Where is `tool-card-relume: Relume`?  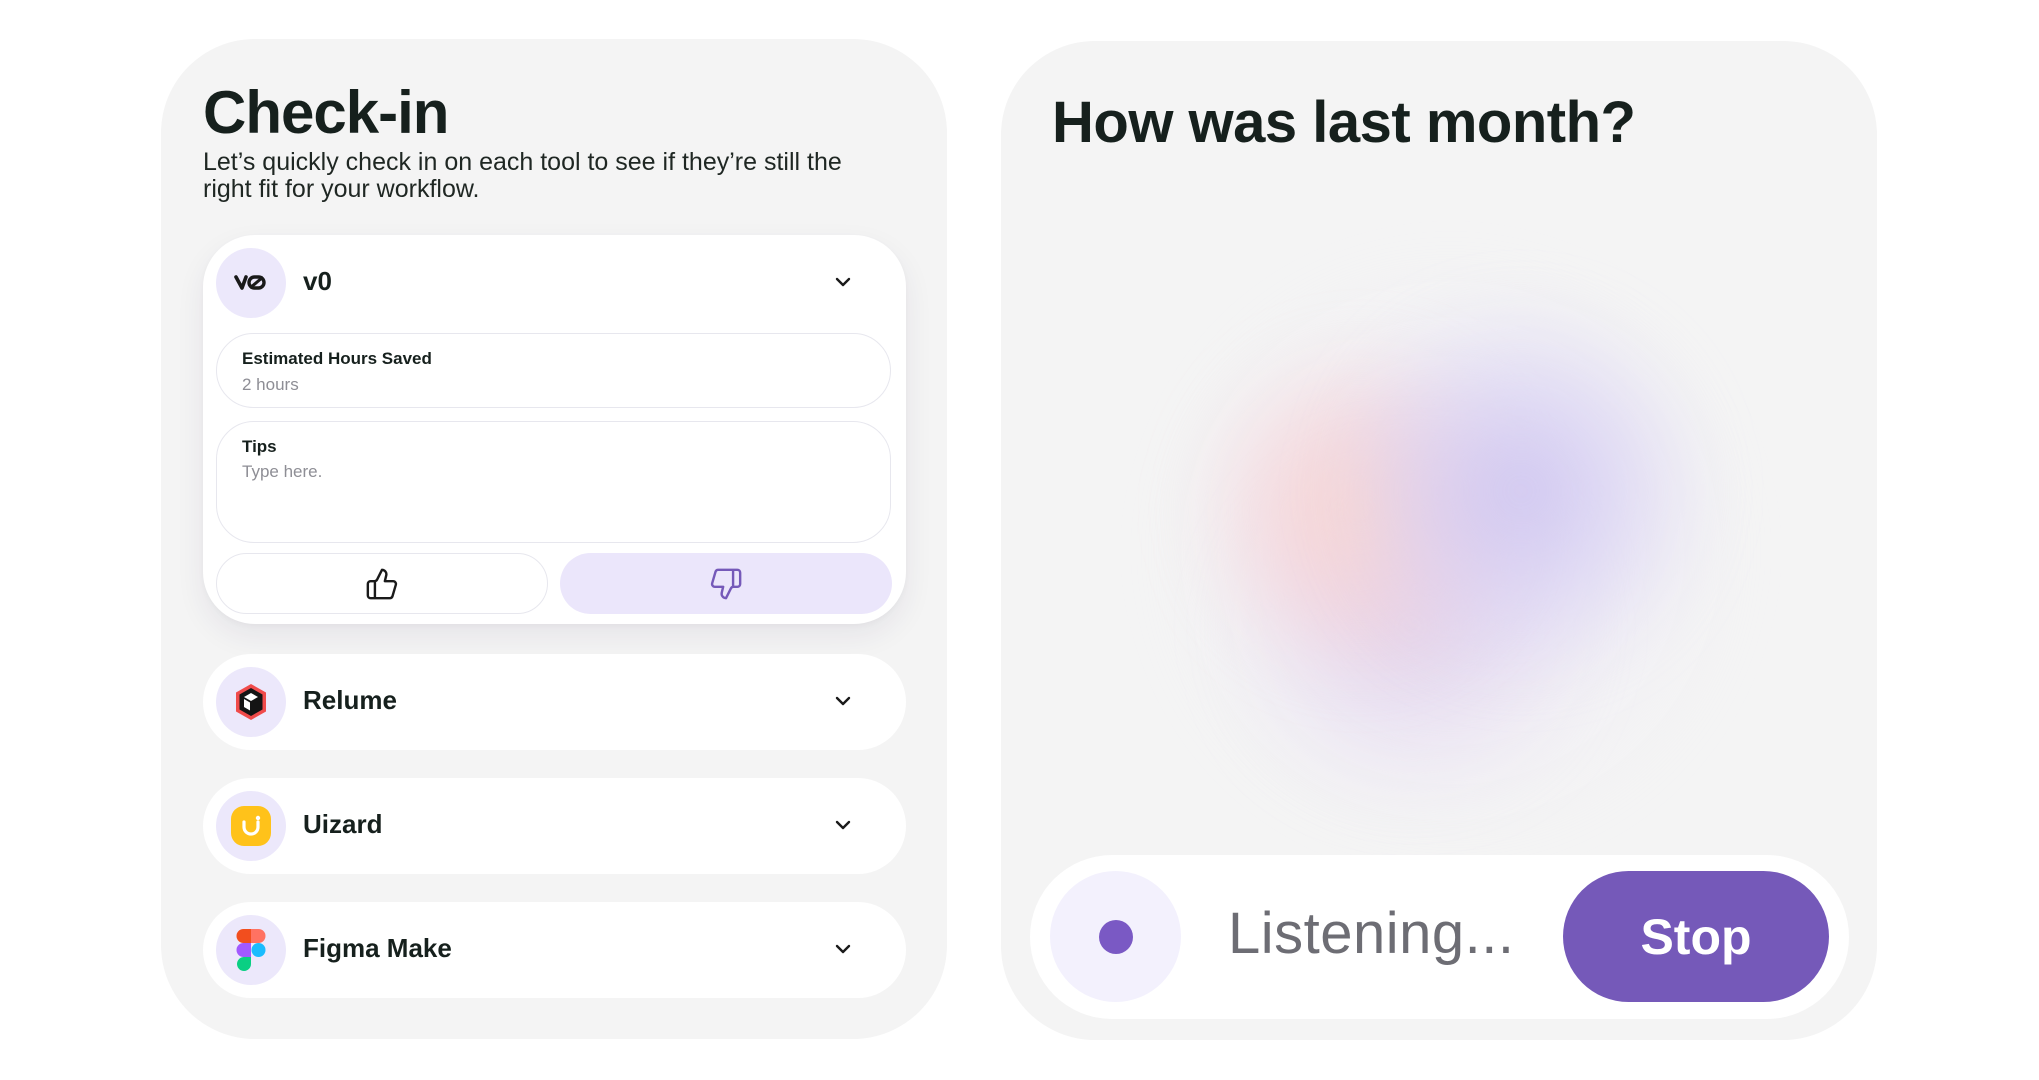 tool-card-relume: Relume is located at coordinates (554, 702).